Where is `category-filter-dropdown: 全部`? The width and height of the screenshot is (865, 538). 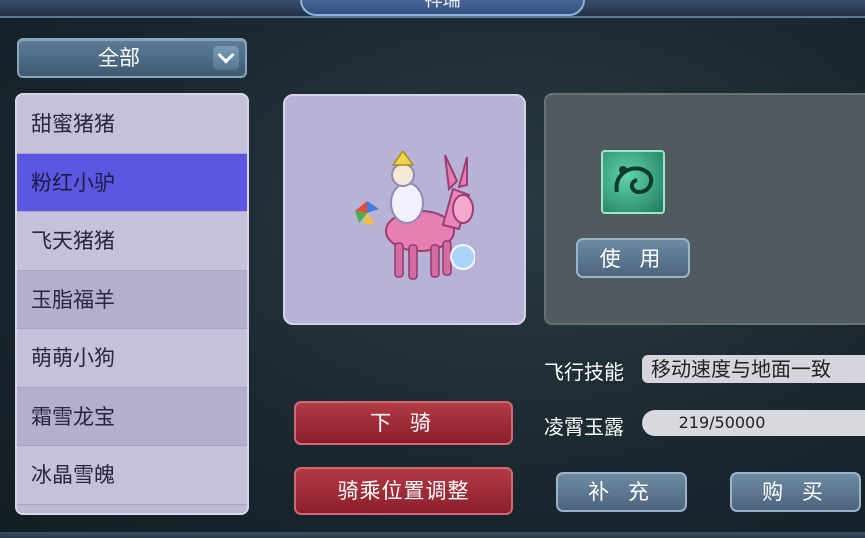
category-filter-dropdown: 全部 is located at coordinates (132, 58).